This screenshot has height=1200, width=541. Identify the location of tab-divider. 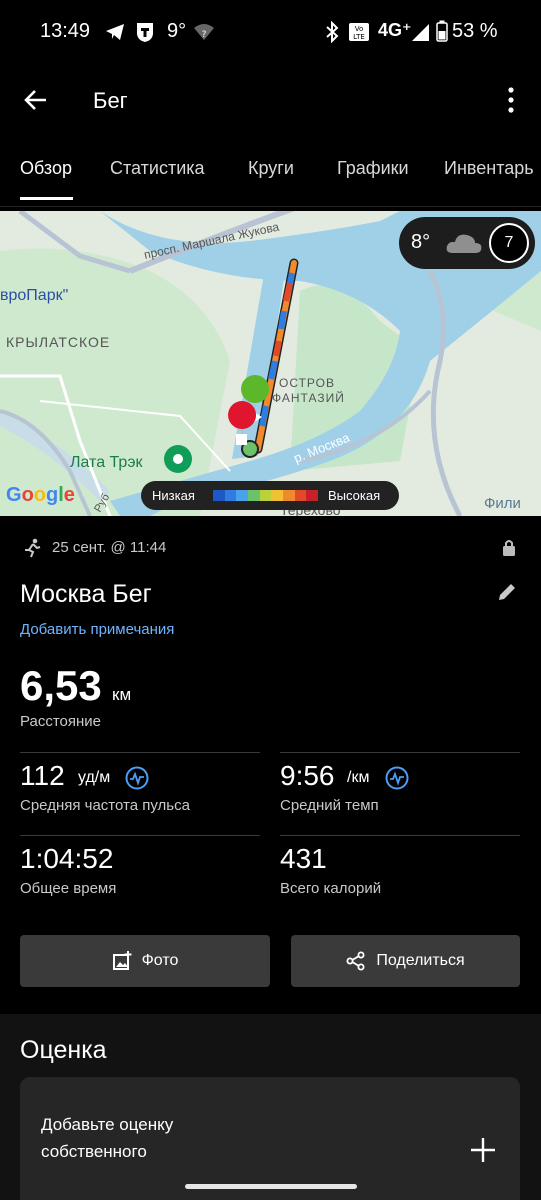
(270, 206).